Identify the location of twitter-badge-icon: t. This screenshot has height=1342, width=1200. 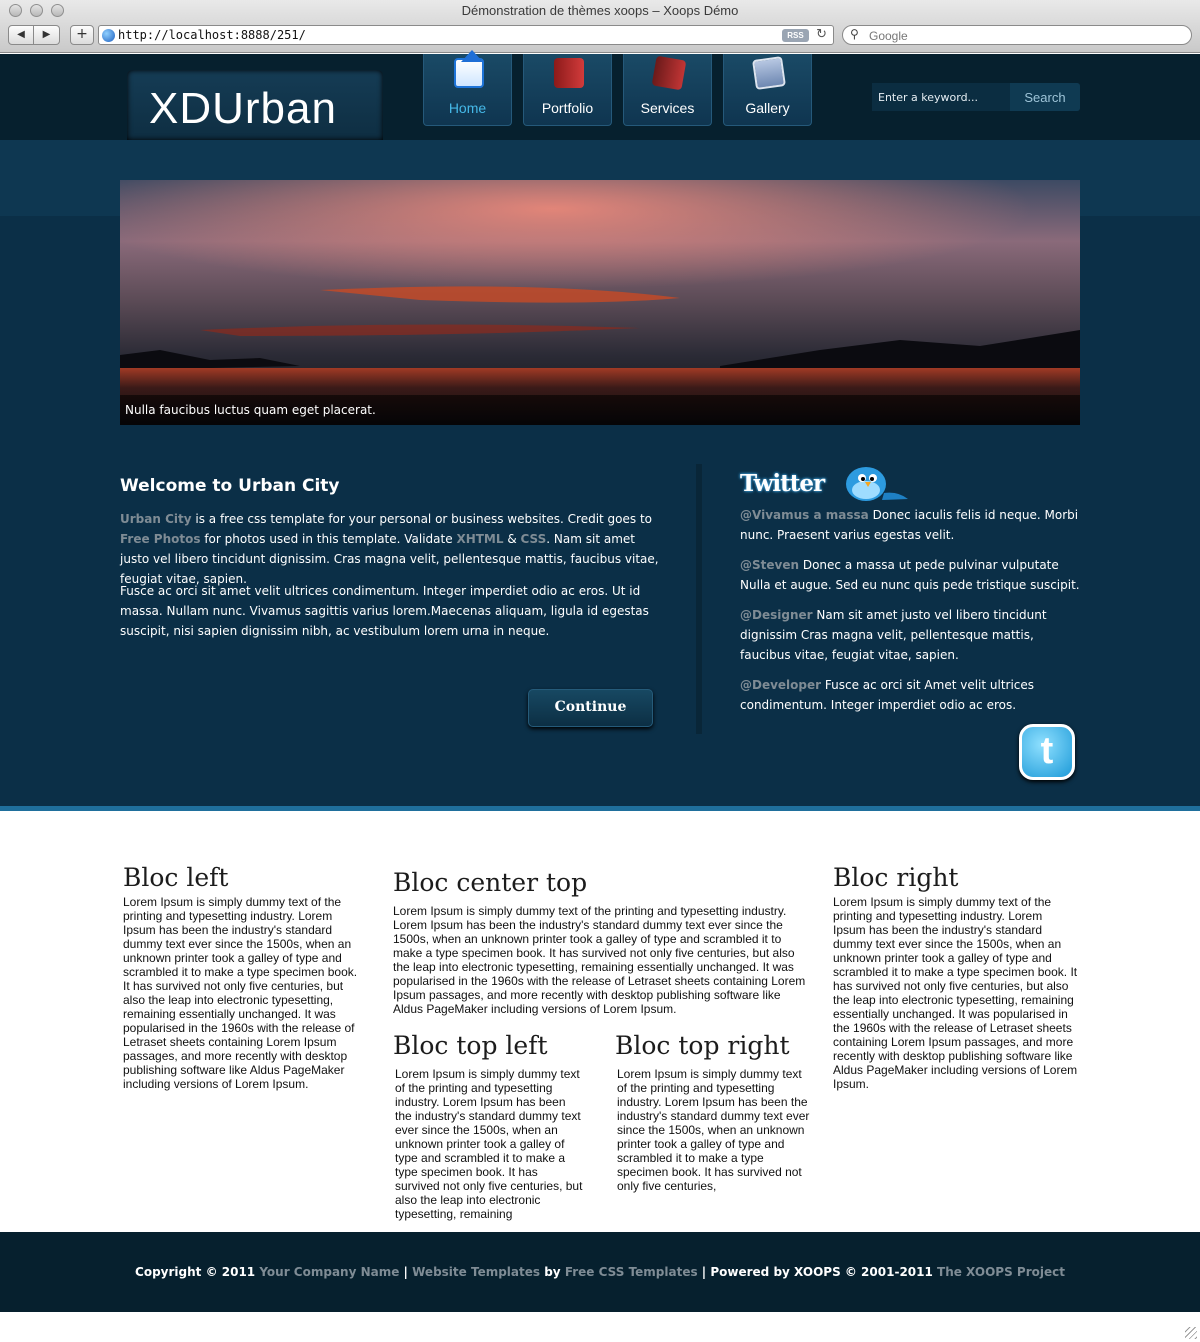
(1047, 752).